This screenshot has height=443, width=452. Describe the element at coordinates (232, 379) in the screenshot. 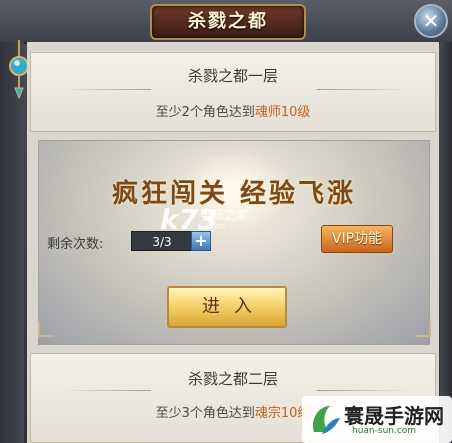

I see `floor-title: 杀戮之都二层` at that location.